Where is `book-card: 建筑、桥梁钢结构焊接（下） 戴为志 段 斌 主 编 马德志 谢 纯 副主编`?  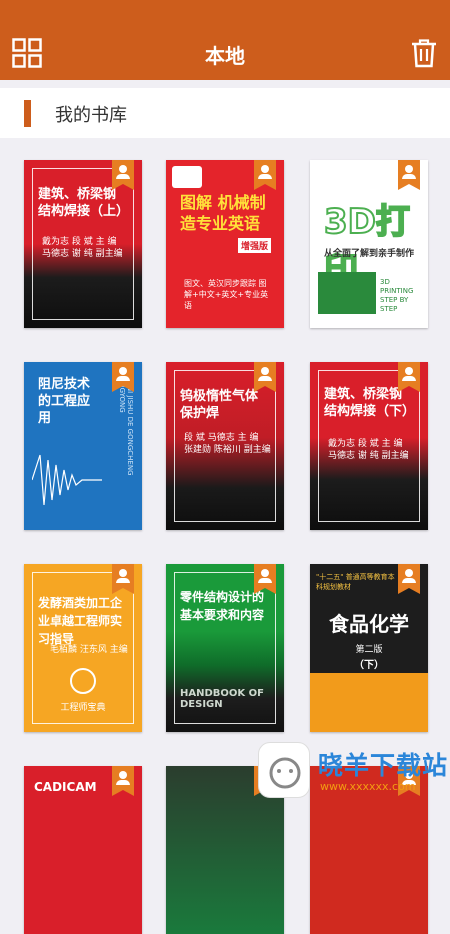 book-card: 建筑、桥梁钢结构焊接（下） 戴为志 段 斌 主 编 马德志 谢 纯 副主编 is located at coordinates (369, 446).